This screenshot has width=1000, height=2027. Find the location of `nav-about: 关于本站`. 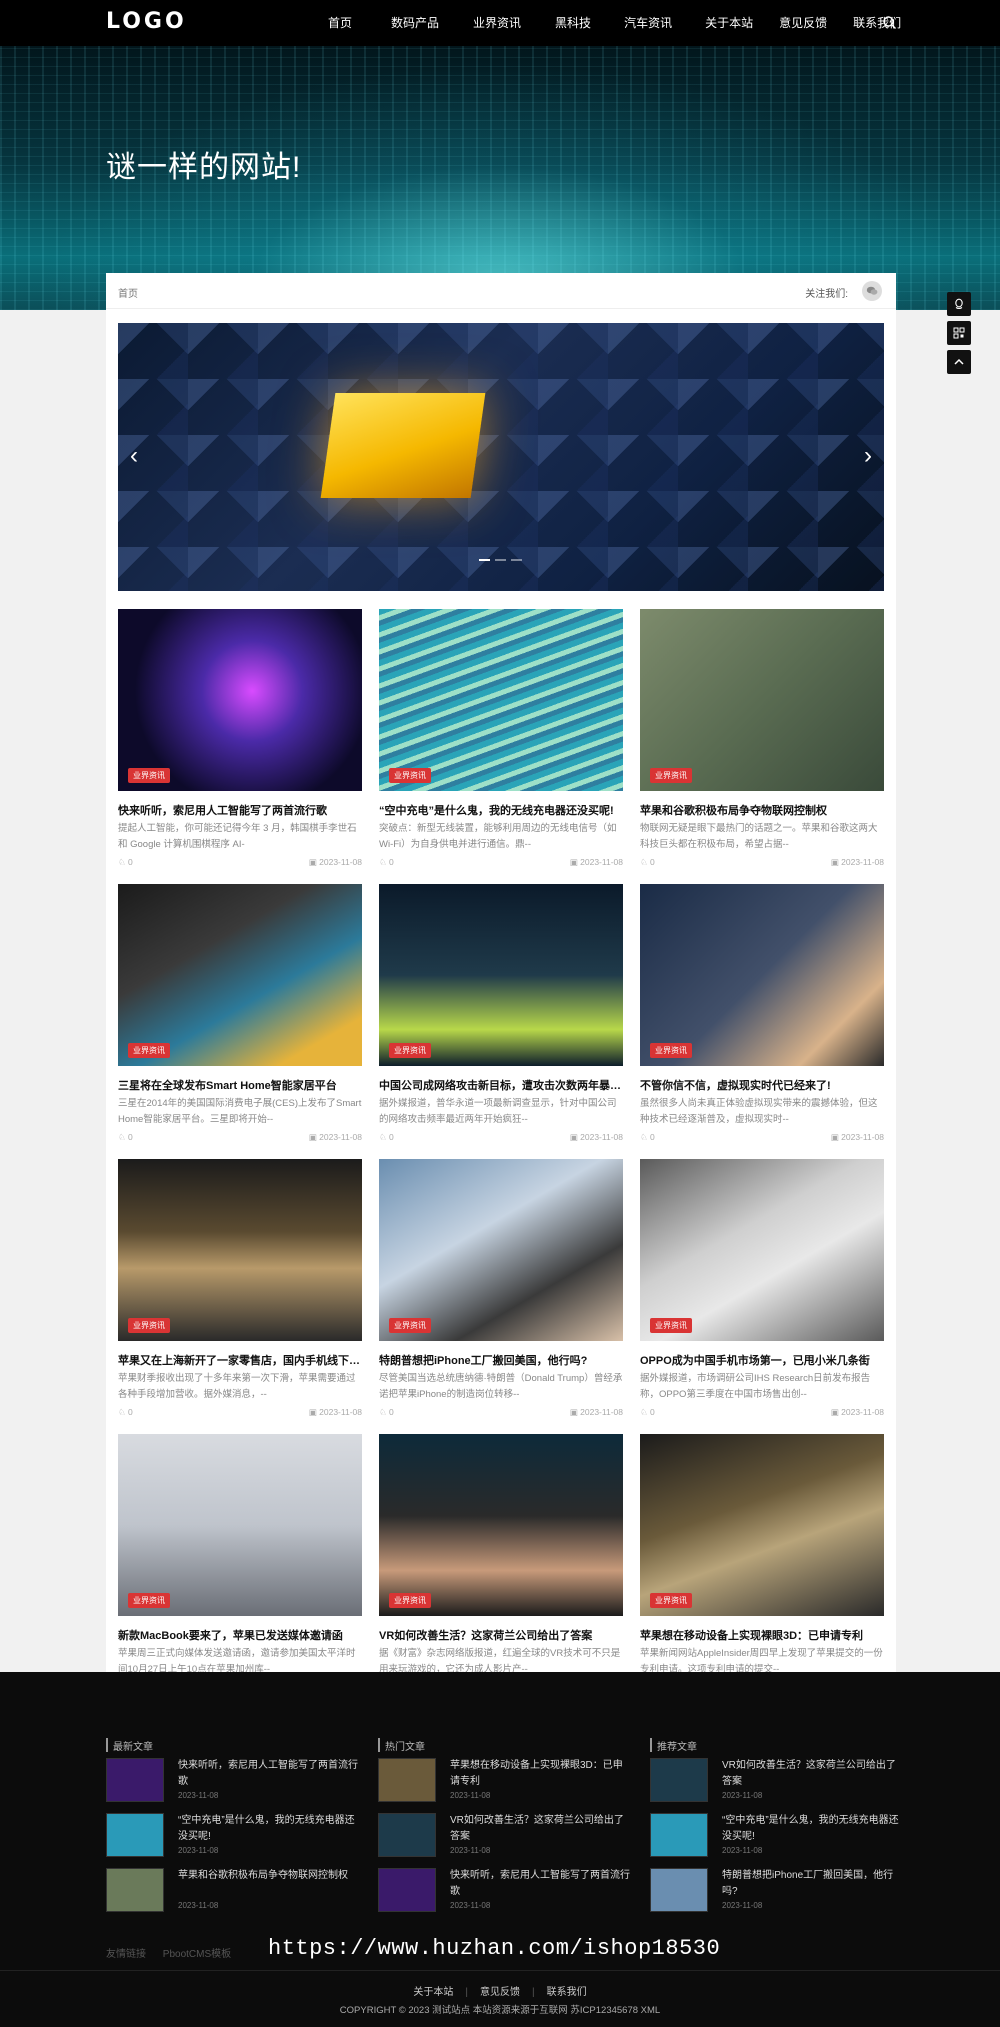

nav-about: 关于本站 is located at coordinates (729, 23).